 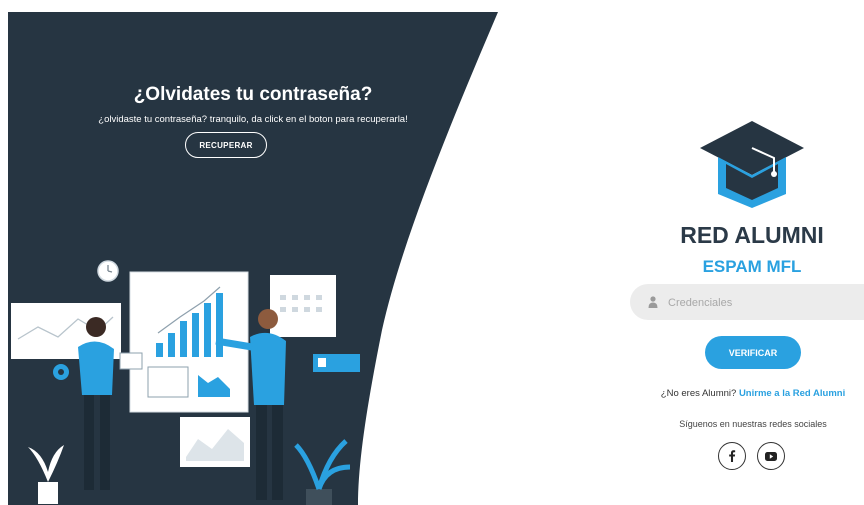 I want to click on brand-title: RED ALUMNI, so click(x=752, y=235).